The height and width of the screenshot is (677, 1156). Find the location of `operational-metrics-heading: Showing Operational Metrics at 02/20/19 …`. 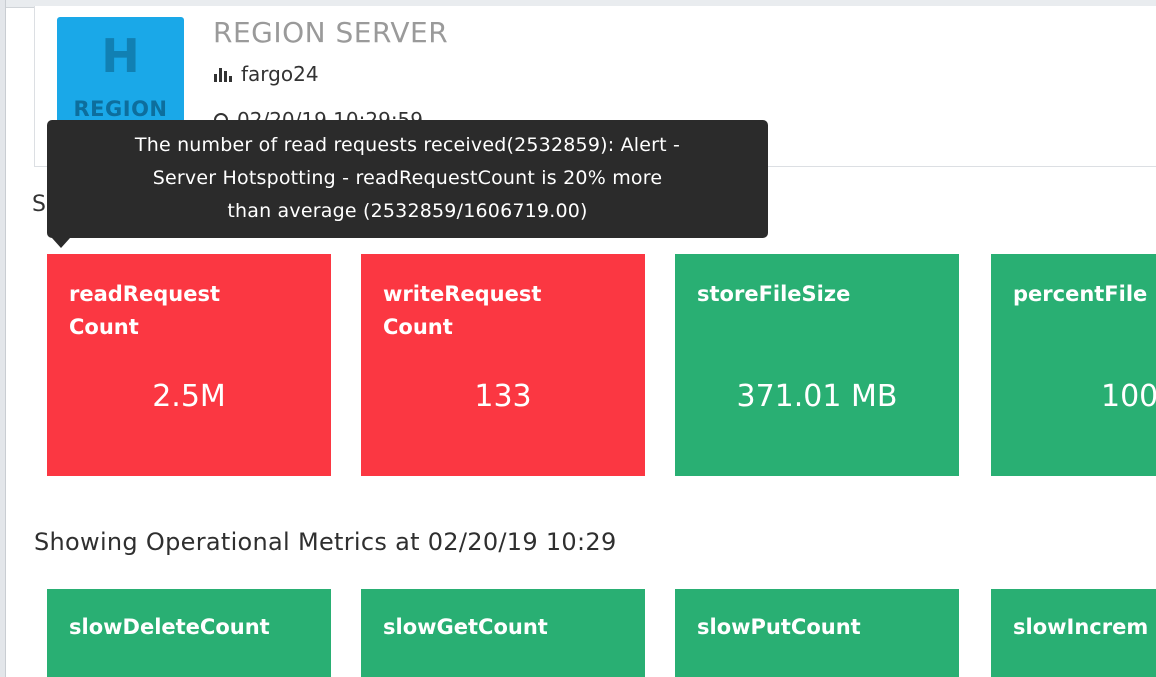

operational-metrics-heading: Showing Operational Metrics at 02/20/19 … is located at coordinates (325, 542).